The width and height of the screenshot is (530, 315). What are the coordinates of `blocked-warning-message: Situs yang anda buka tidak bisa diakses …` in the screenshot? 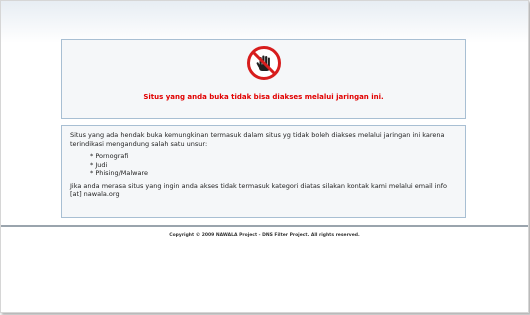 It's located at (263, 97).